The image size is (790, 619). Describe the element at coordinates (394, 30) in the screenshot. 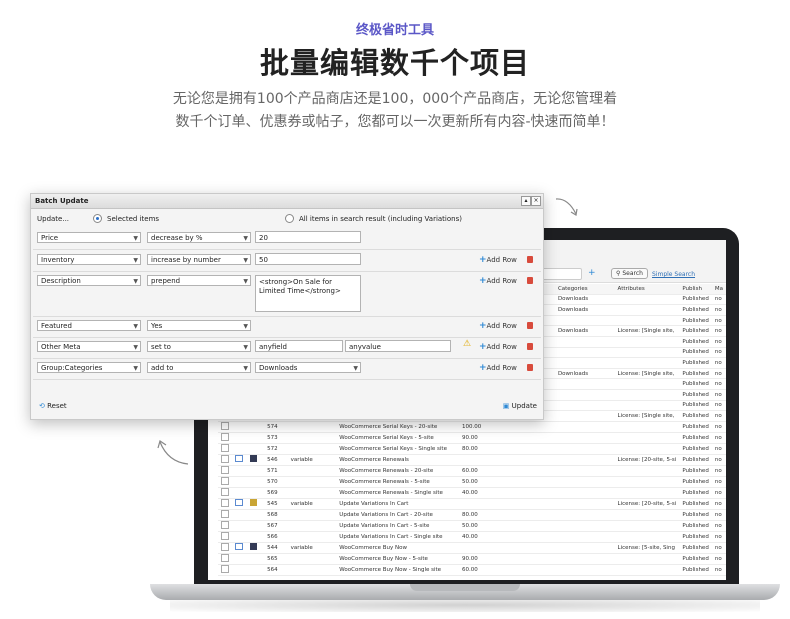

I see `eyebrow: 终极省时工具` at that location.